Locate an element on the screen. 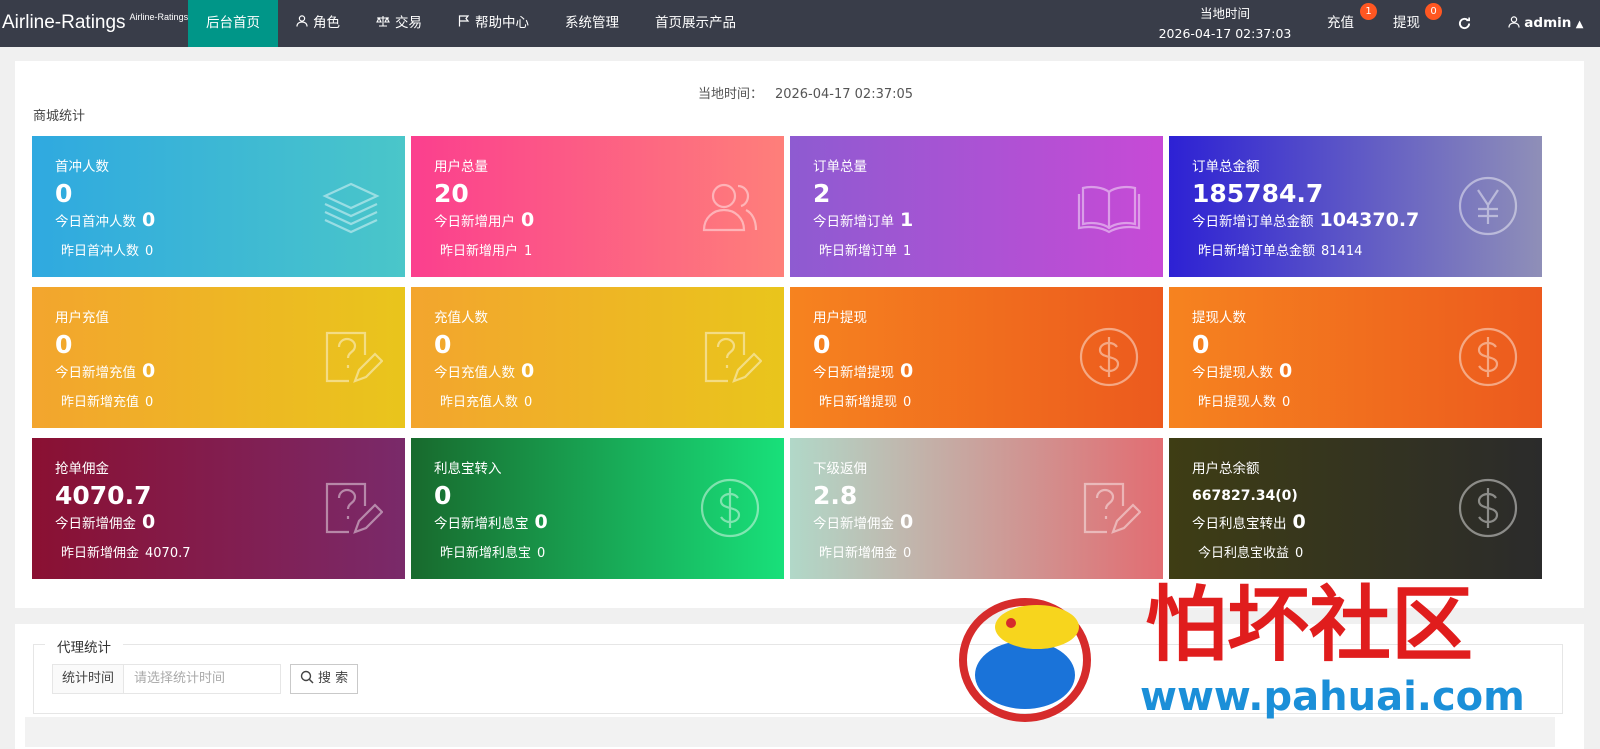 The width and height of the screenshot is (1600, 749). card-yesterday-label: 昨日新增订单总金额 is located at coordinates (1257, 251).